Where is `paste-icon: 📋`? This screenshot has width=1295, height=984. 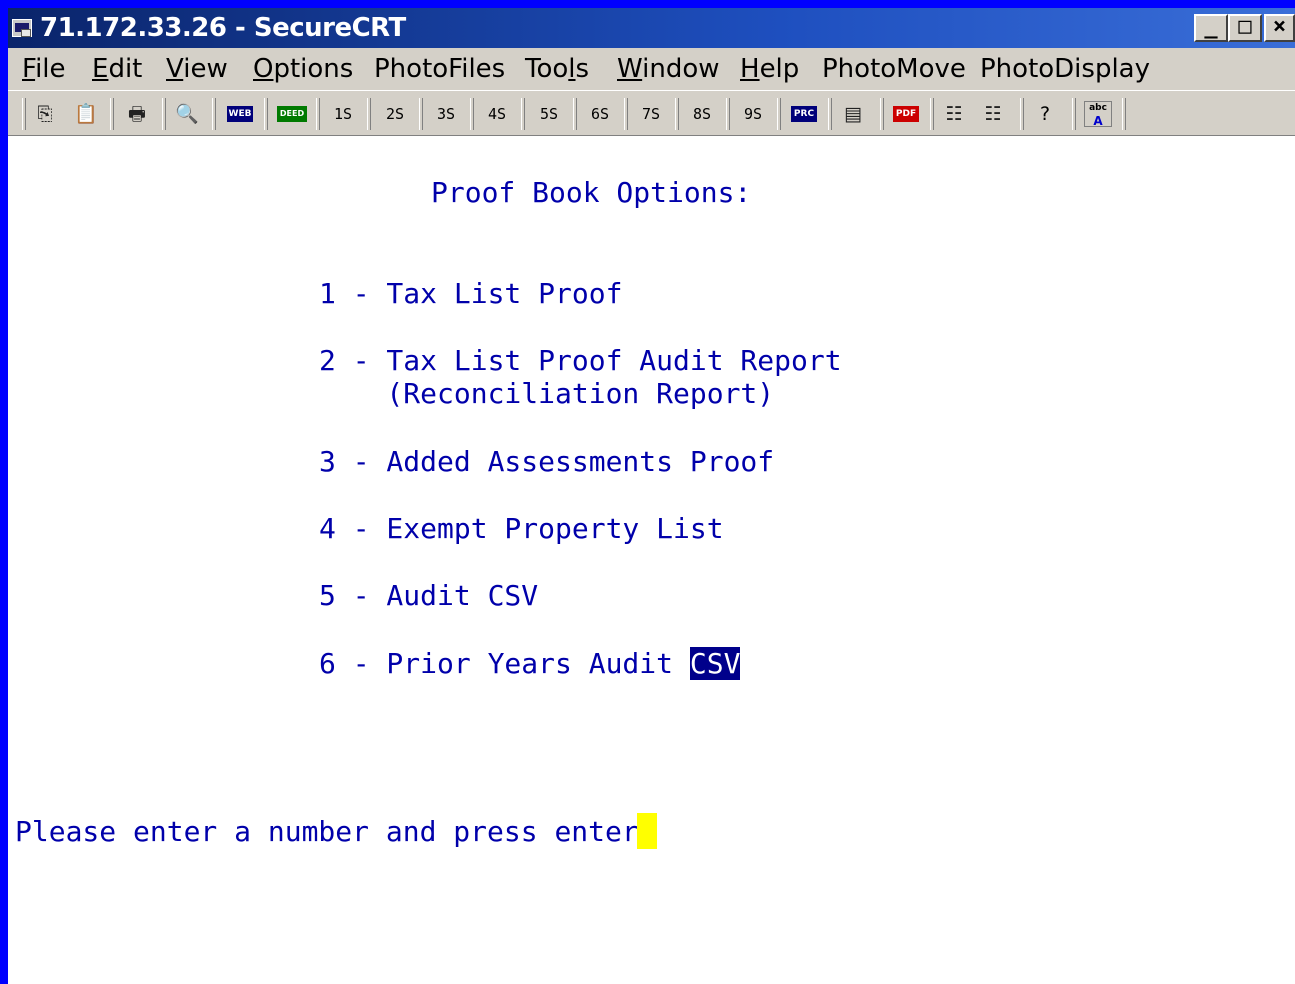 paste-icon: 📋 is located at coordinates (86, 114).